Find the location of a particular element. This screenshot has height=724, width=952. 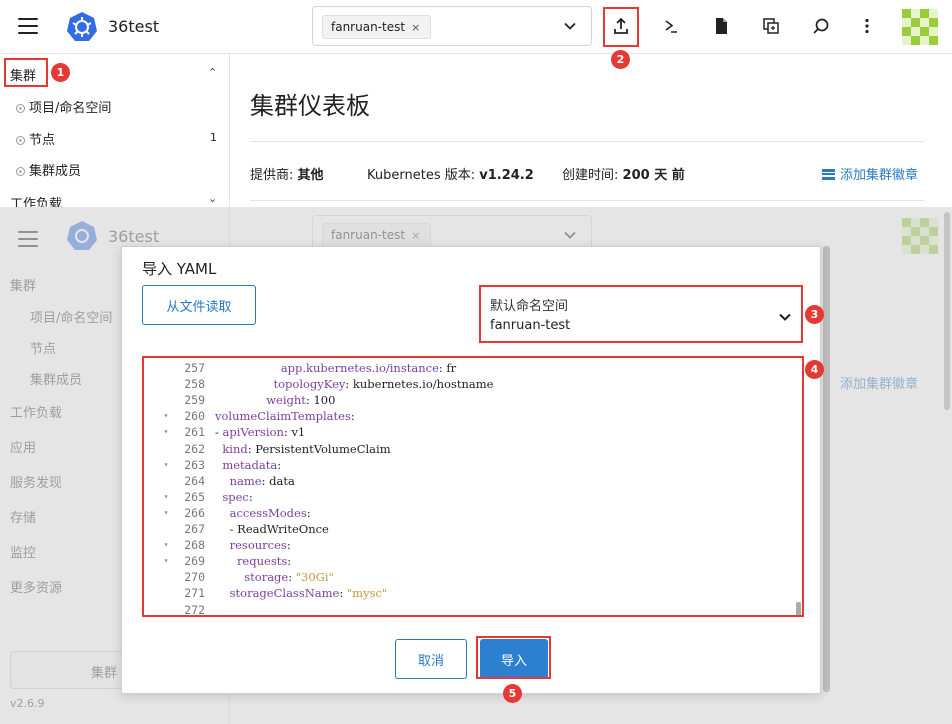

more-actions-button is located at coordinates (867, 26).